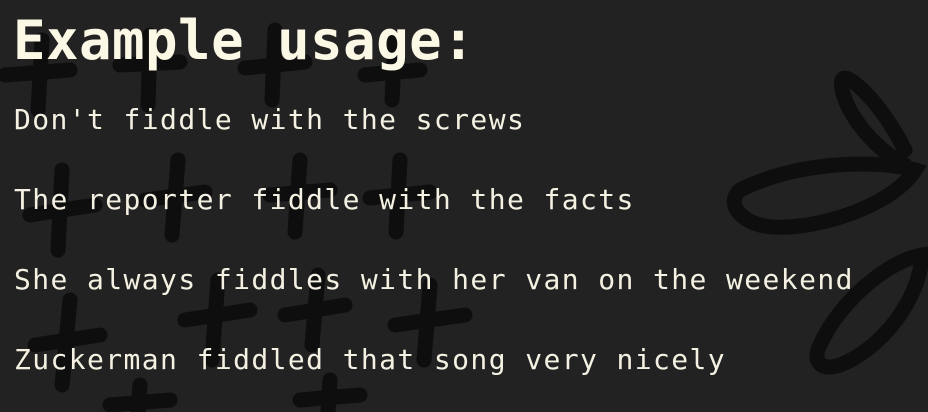 This screenshot has width=928, height=412. I want to click on example-sentence-2: The reporter fiddle with the facts, so click(324, 199).